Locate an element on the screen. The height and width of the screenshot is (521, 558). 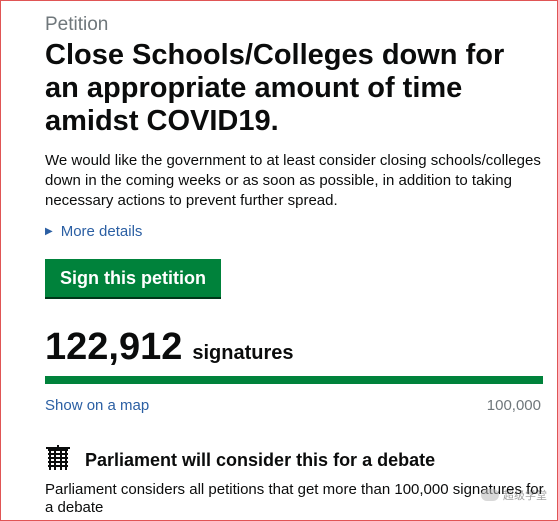
page-kicker: Petition is located at coordinates (77, 24).